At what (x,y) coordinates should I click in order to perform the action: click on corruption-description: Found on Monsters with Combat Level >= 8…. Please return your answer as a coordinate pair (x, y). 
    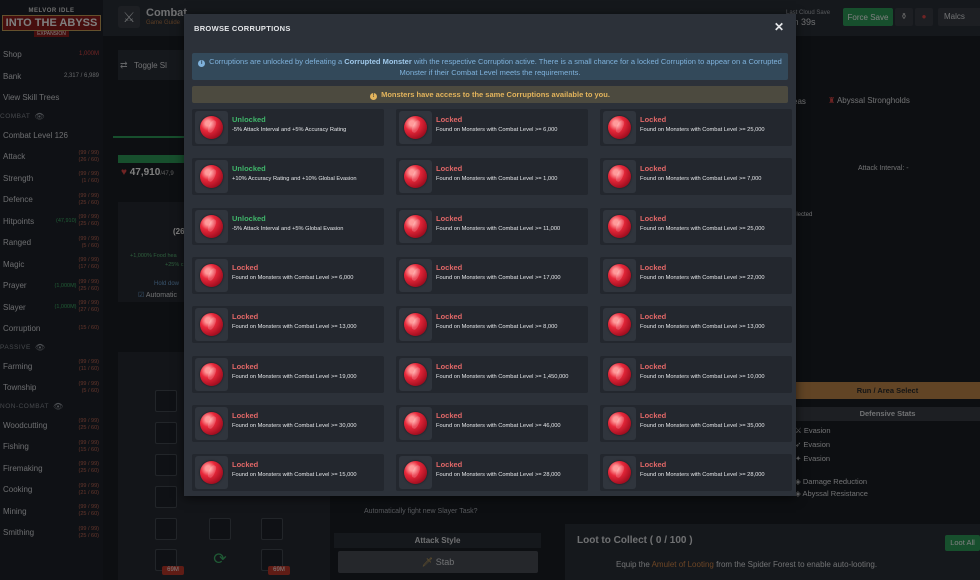
    Looking at the image, I should click on (497, 327).